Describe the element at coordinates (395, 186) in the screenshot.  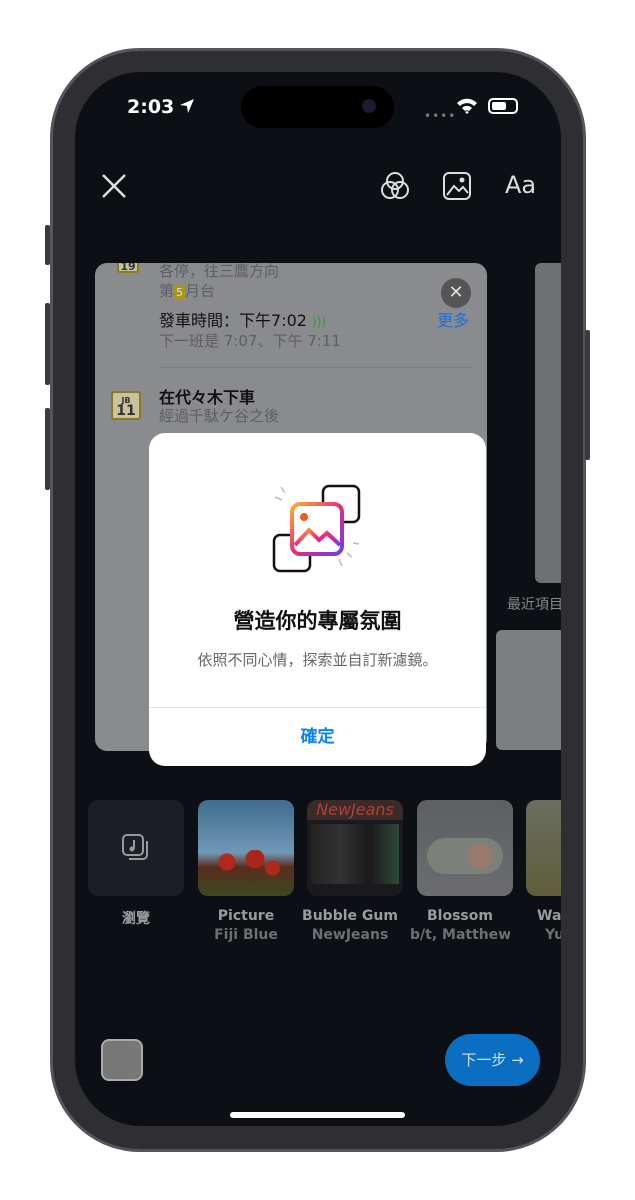
I see `filter-icon` at that location.